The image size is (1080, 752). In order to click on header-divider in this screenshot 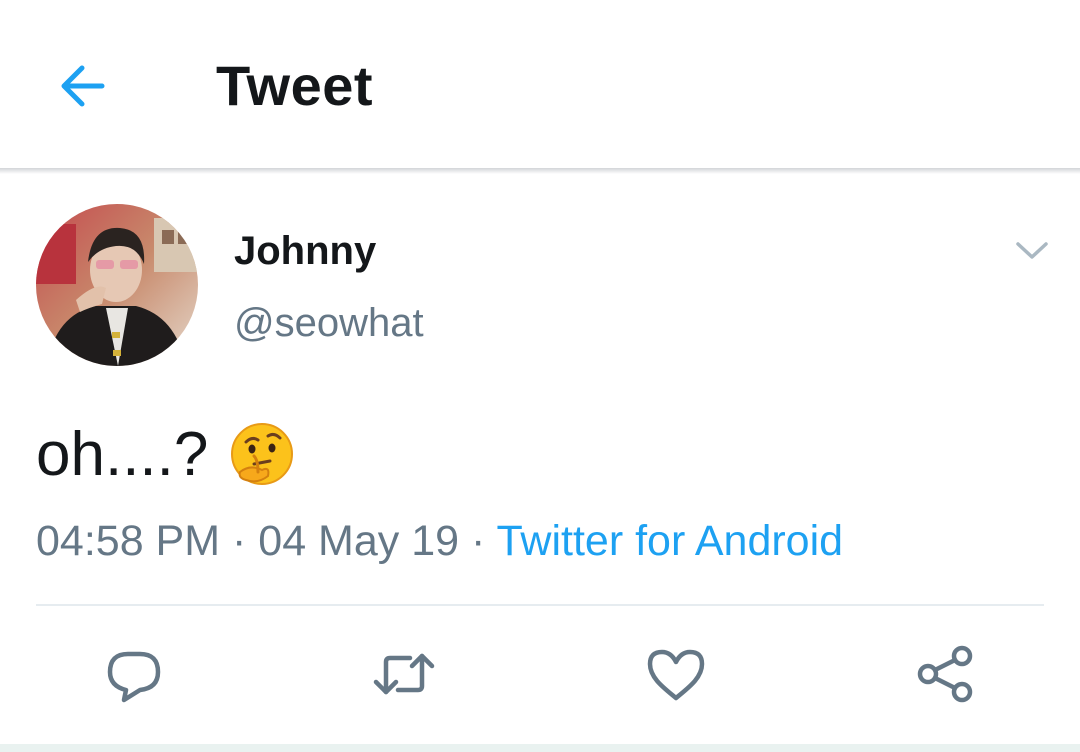, I will do `click(540, 171)`.